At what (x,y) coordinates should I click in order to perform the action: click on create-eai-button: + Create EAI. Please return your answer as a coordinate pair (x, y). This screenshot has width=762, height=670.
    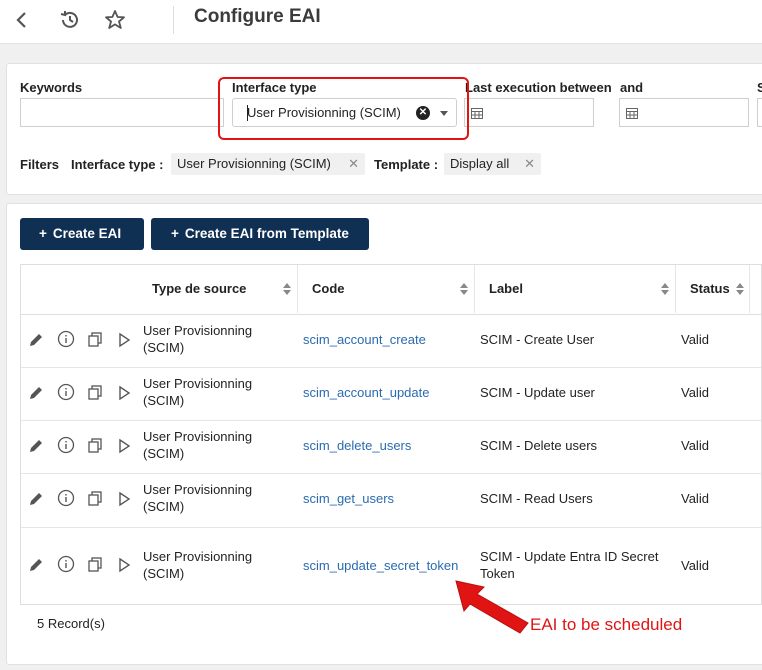
    Looking at the image, I should click on (82, 234).